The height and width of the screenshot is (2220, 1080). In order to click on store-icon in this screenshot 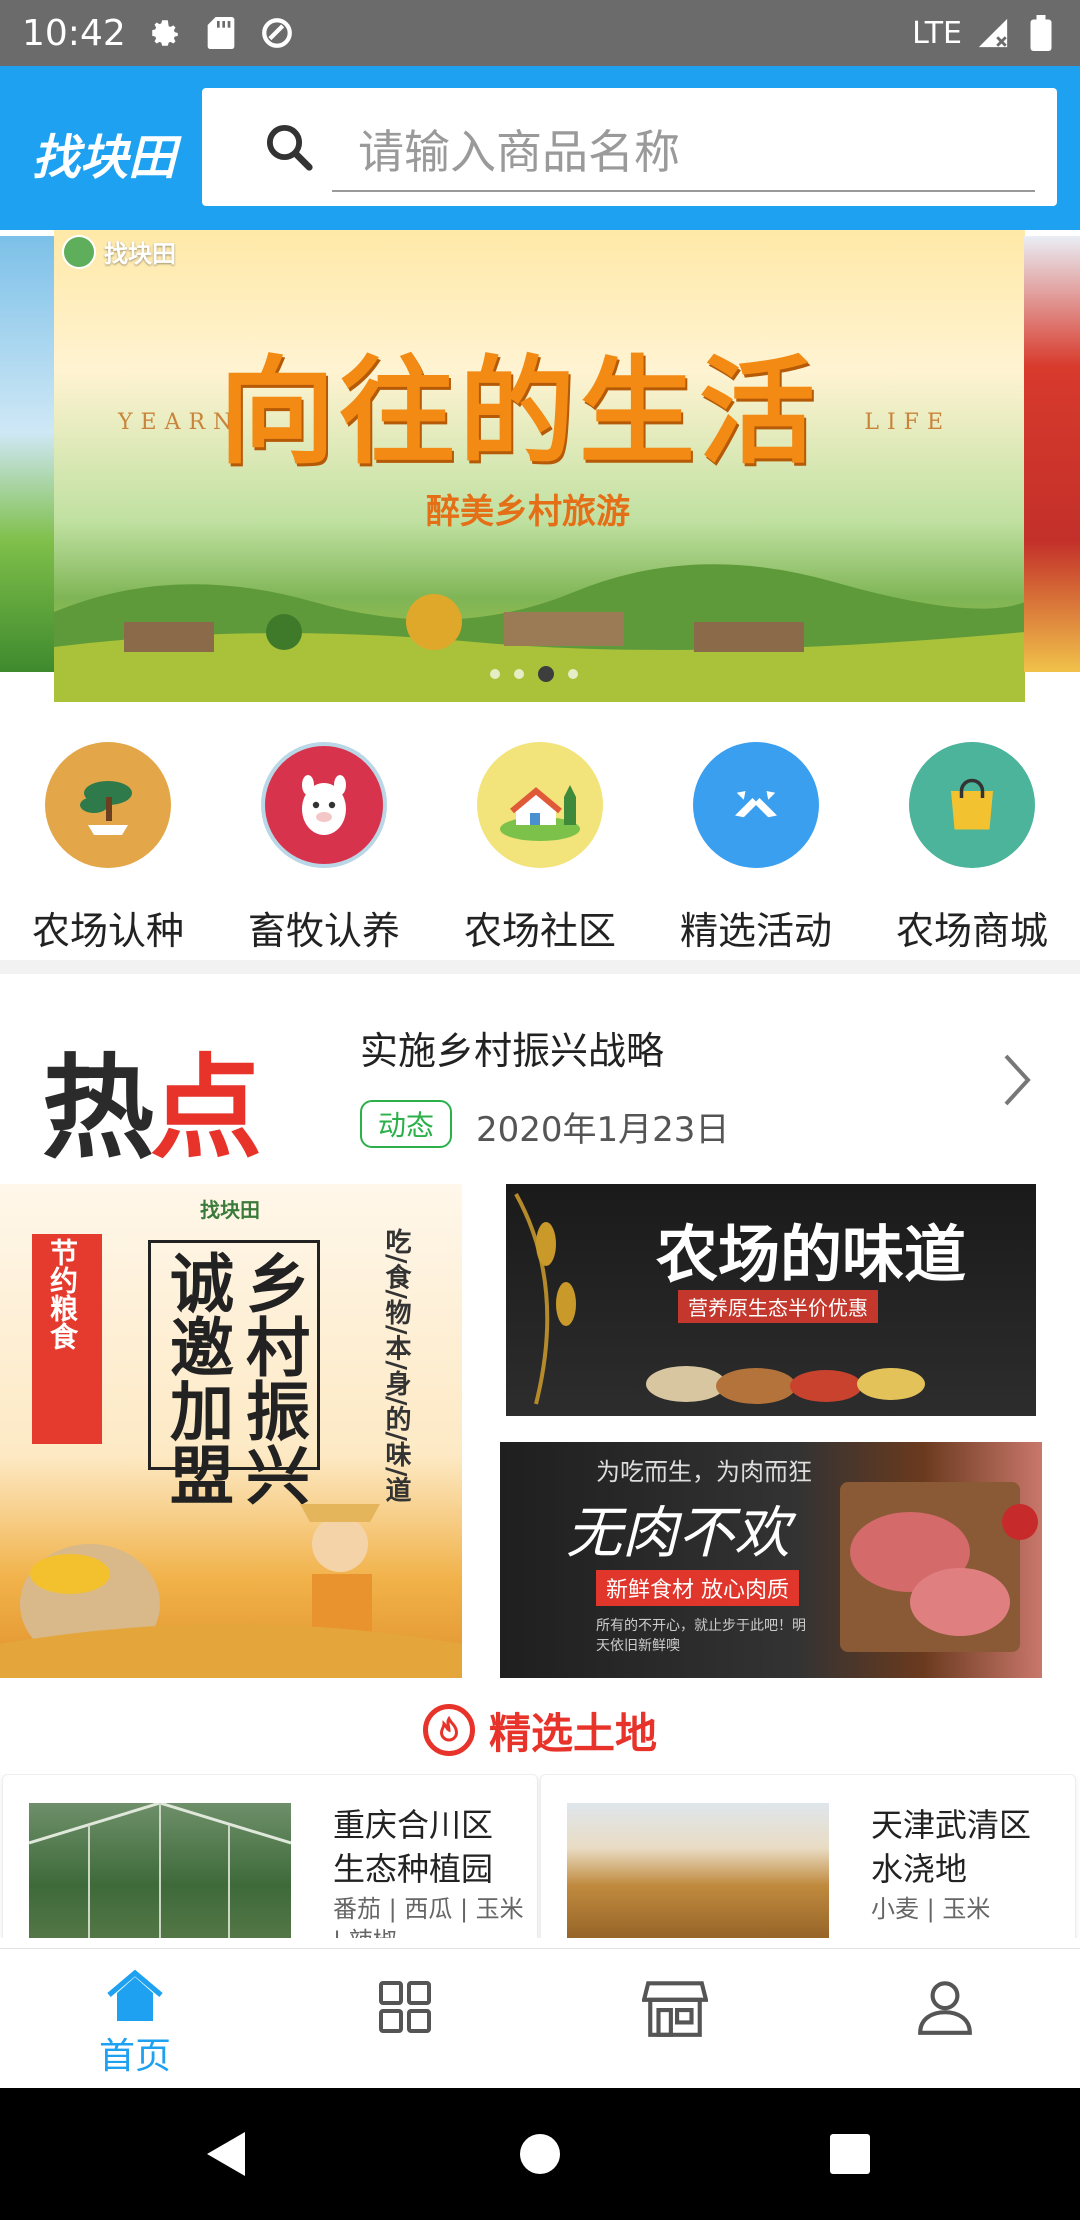, I will do `click(675, 2009)`.